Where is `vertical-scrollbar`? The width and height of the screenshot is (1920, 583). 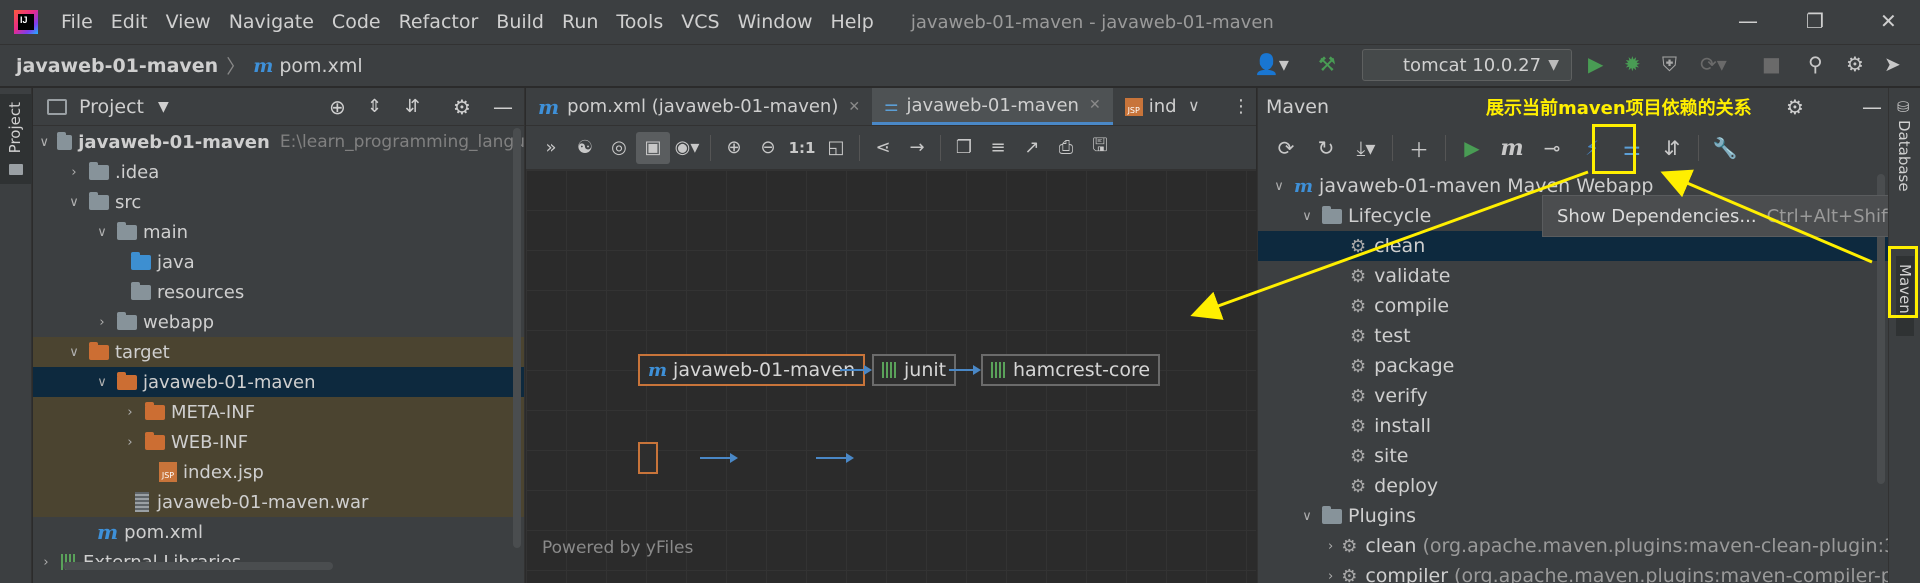 vertical-scrollbar is located at coordinates (517, 338).